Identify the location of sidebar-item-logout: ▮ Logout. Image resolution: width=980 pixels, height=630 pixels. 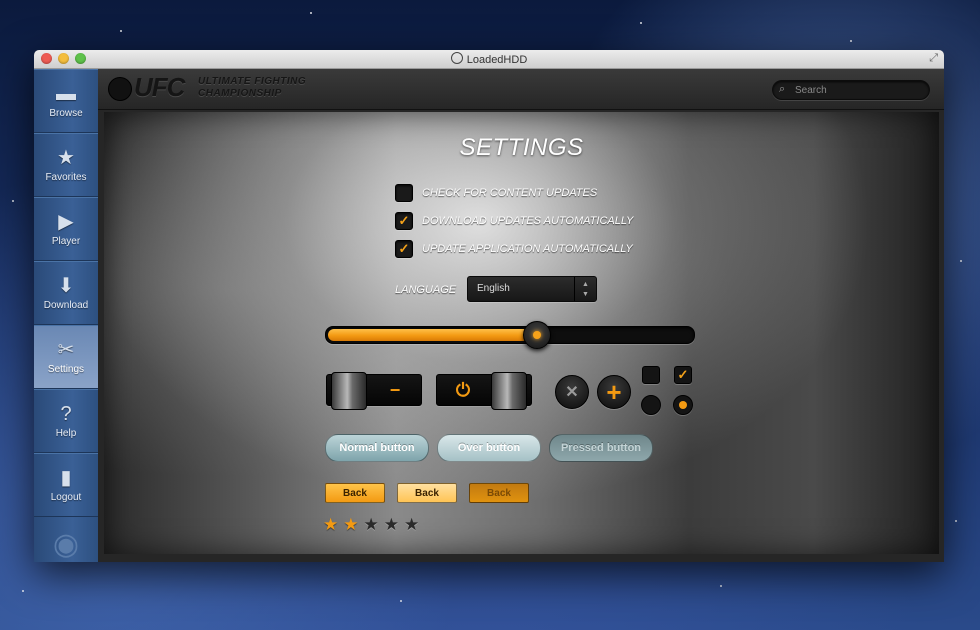
(66, 485).